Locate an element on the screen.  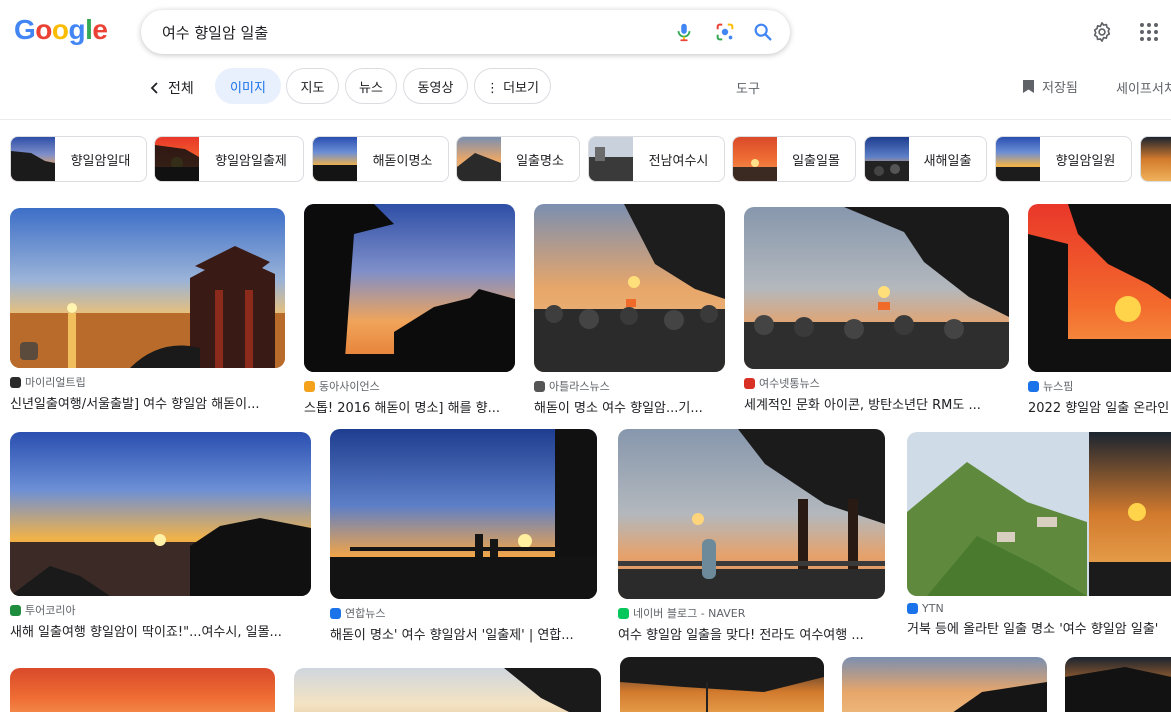
google-apps-grid-icon is located at coordinates (1149, 32).